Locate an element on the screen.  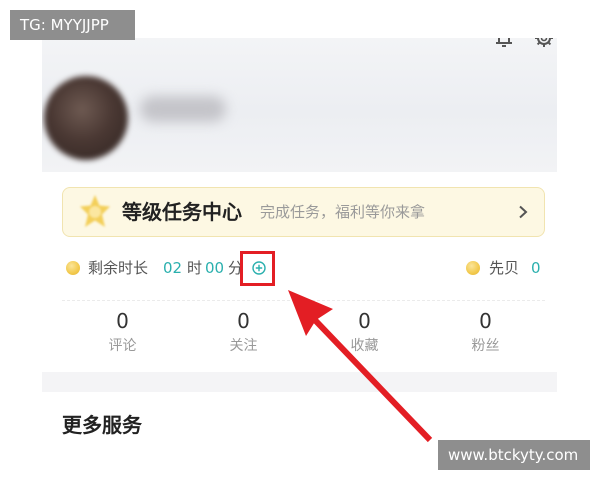
more-services-card: 更多服务 is located at coordinates (299, 416).